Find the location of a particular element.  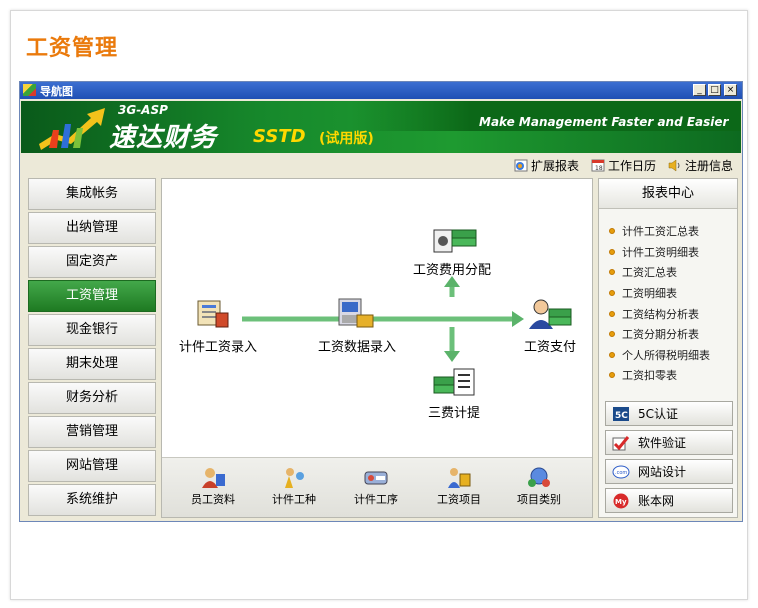

top-links-bar: 扩展报表 18 工作日历 注册信息 is located at coordinates (381, 164).